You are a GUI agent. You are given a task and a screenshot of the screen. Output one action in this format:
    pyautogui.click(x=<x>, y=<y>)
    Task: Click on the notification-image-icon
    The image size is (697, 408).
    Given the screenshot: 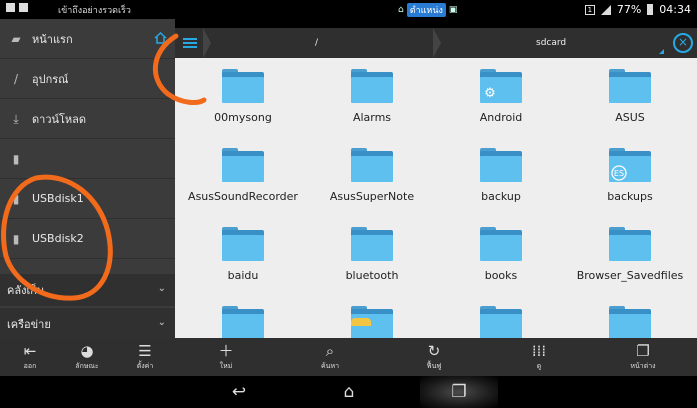 What is the action you would take?
    pyautogui.click(x=10, y=7)
    